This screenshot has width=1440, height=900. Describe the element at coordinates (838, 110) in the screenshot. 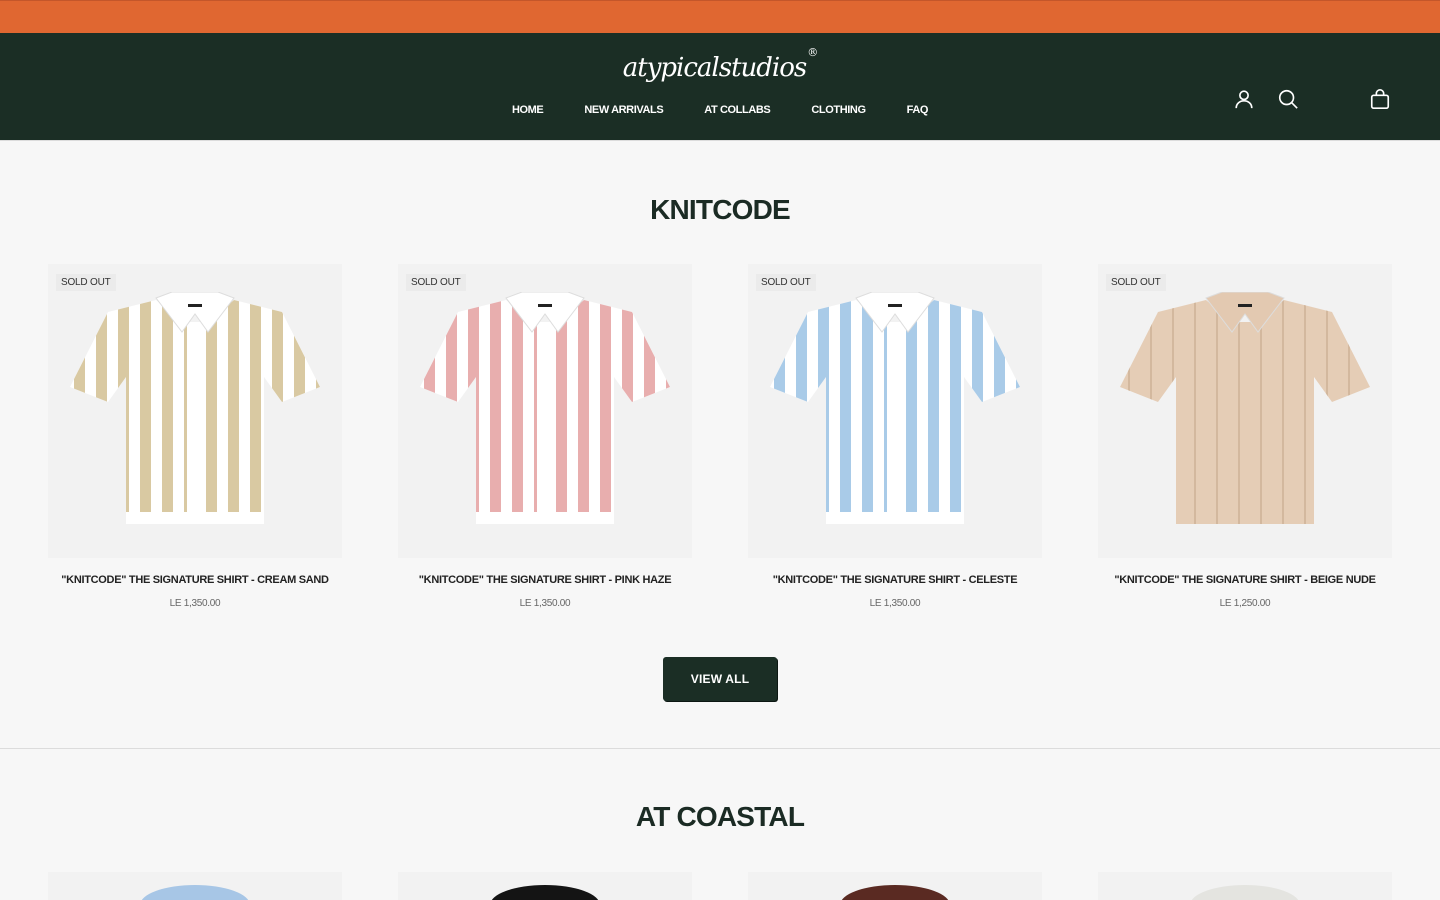

I see `nav-clothing: CLOTHING` at that location.